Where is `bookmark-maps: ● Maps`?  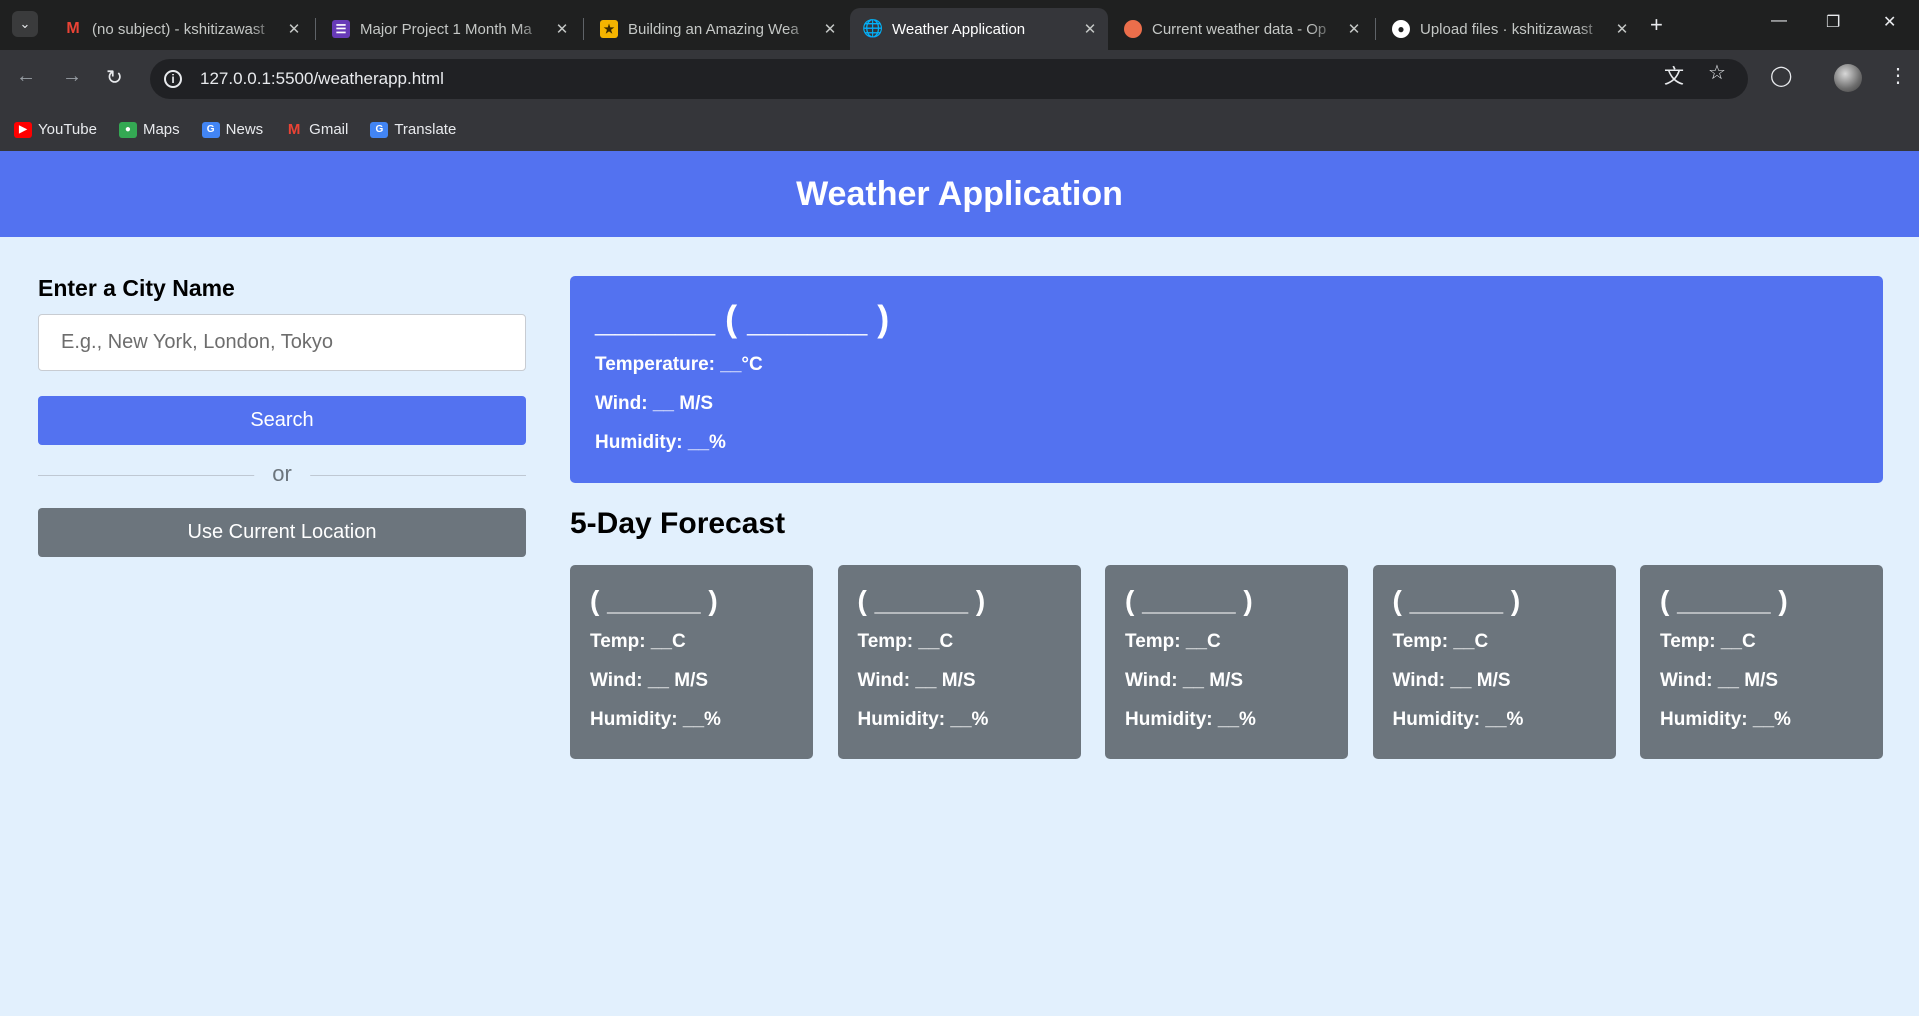
bookmark-maps: ● Maps is located at coordinates (149, 129).